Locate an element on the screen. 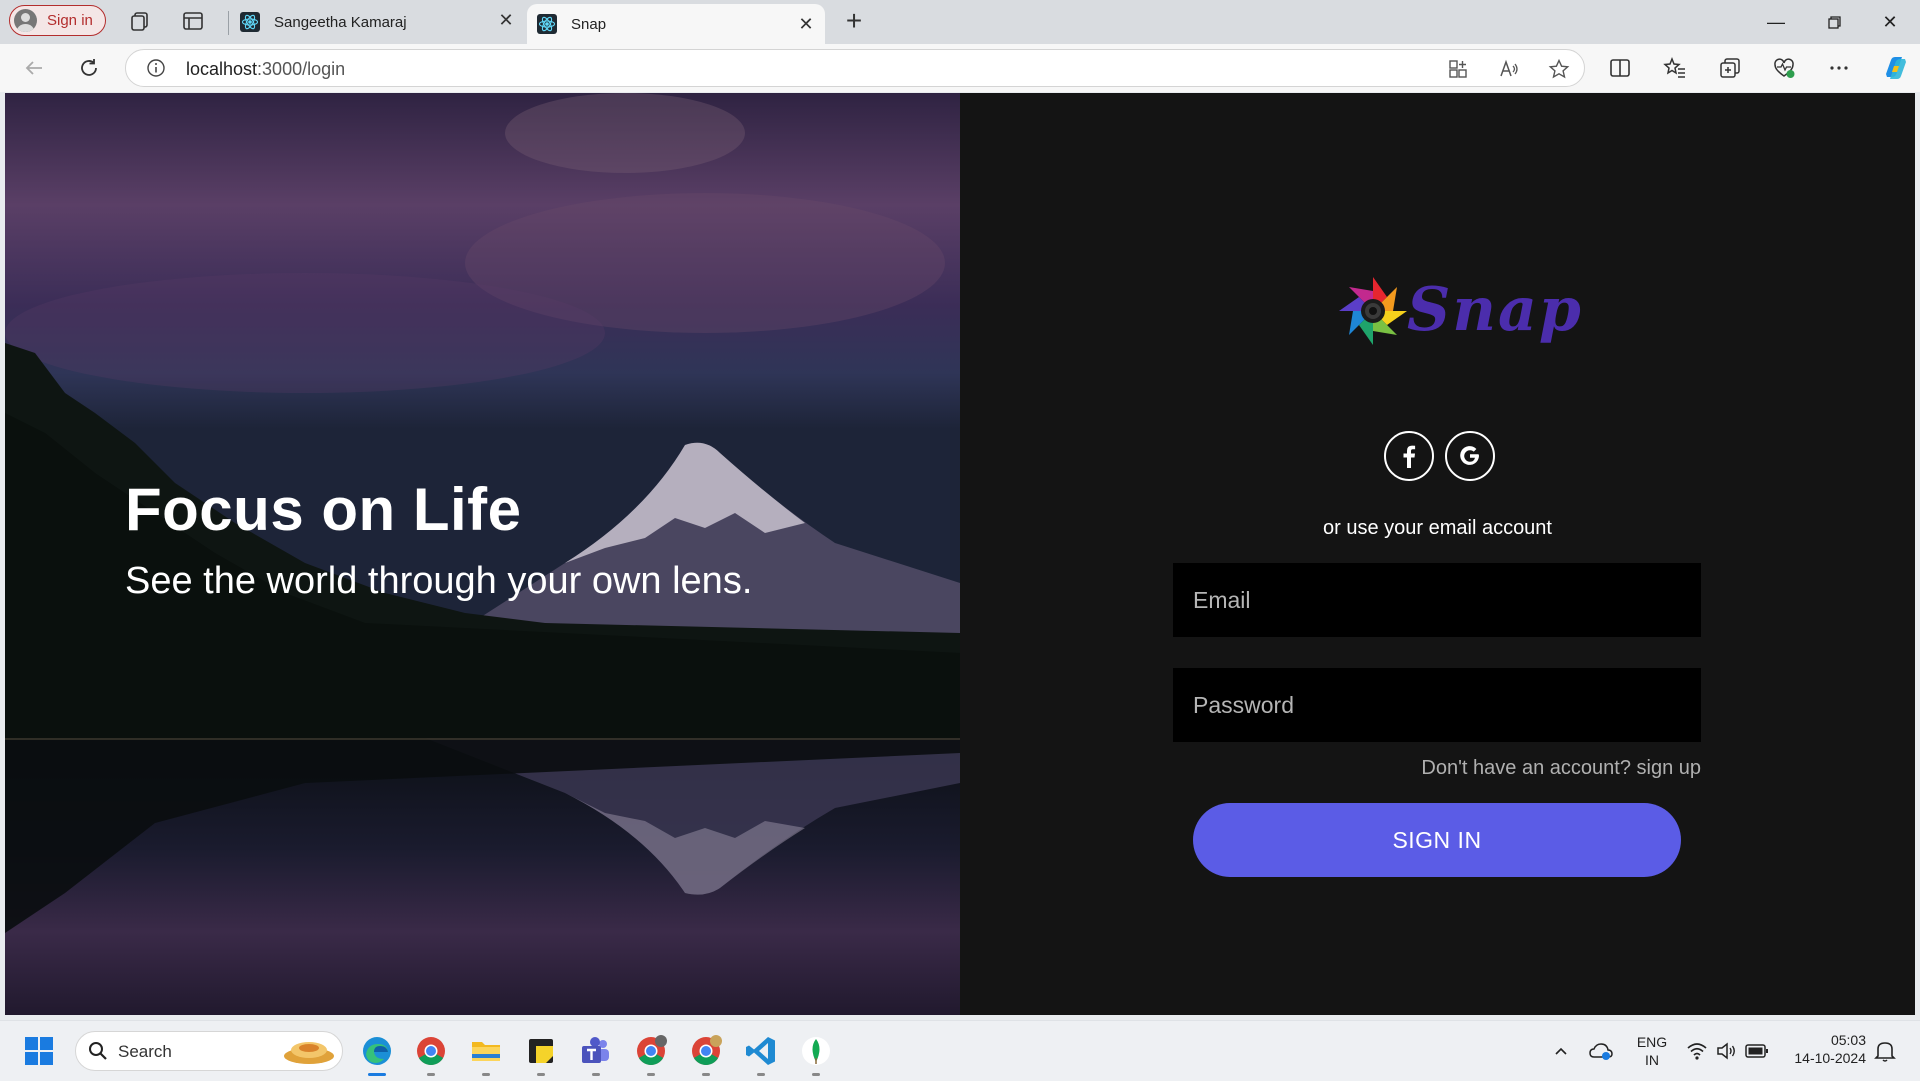 The width and height of the screenshot is (1920, 1081). tab-snap: Snap ✕ is located at coordinates (676, 24).